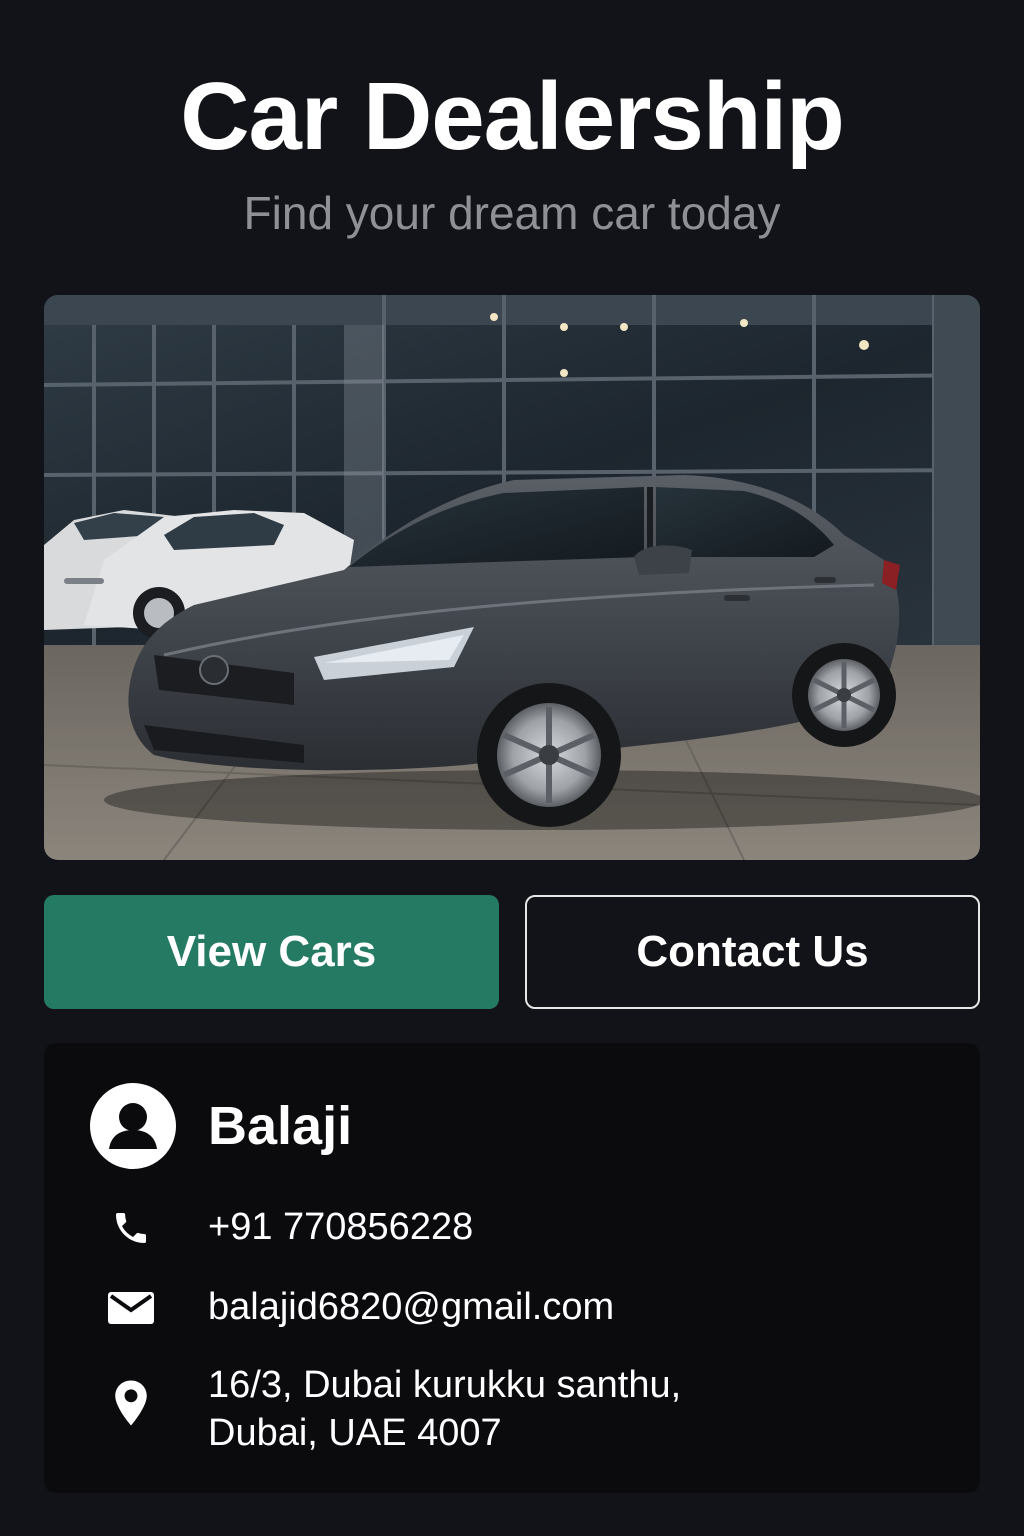 The height and width of the screenshot is (1536, 1024). I want to click on contact-phone: +91 770856228, so click(340, 1227).